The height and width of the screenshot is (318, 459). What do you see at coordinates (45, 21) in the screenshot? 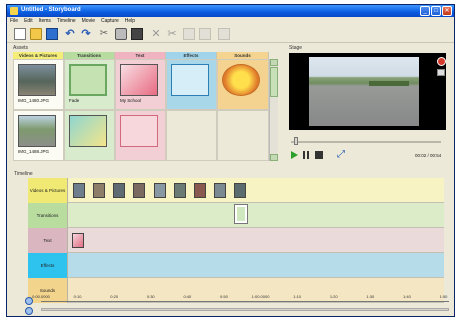
I see `menu-items: Items` at bounding box center [45, 21].